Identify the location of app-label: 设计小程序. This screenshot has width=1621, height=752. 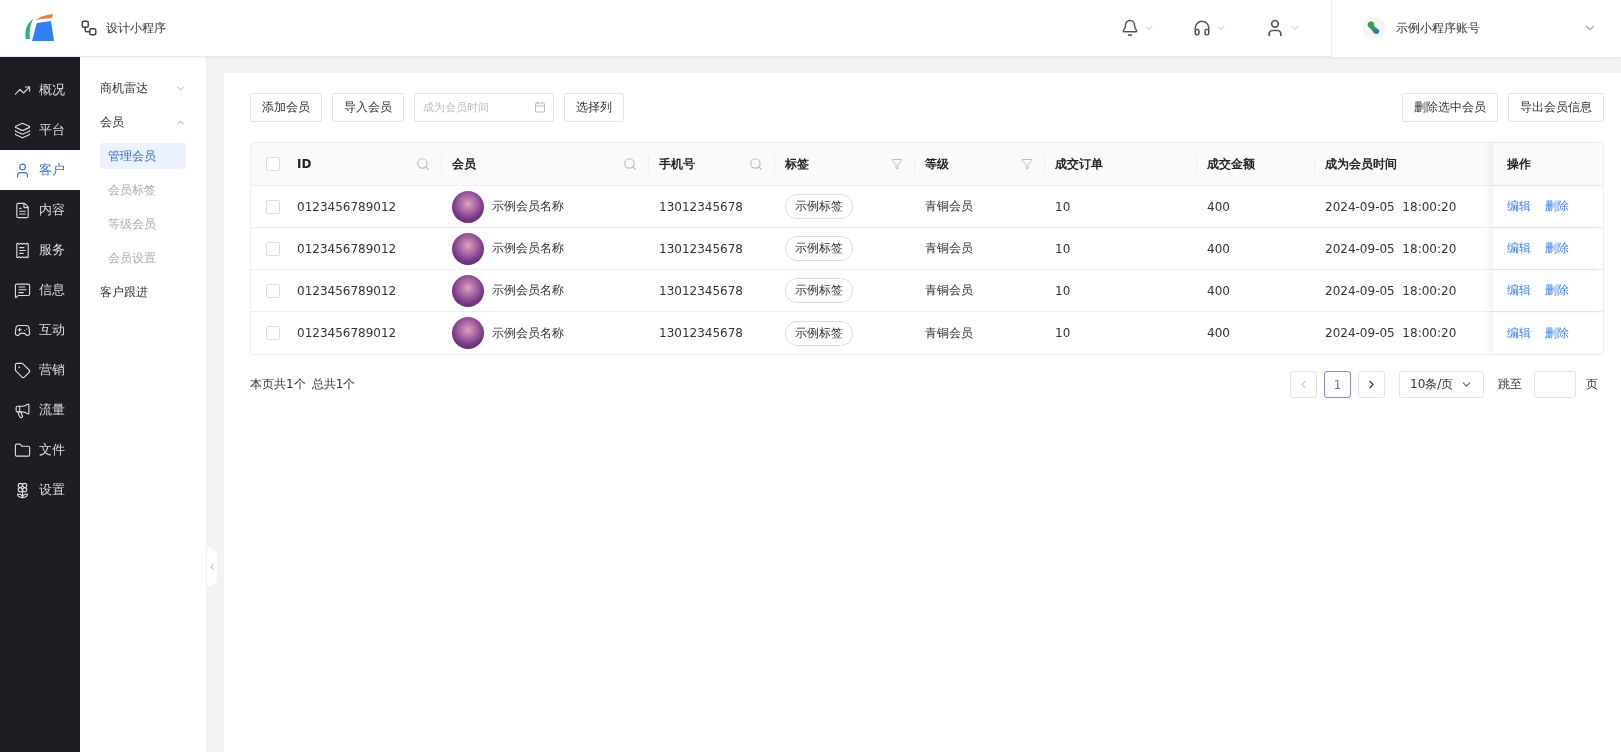
(136, 28).